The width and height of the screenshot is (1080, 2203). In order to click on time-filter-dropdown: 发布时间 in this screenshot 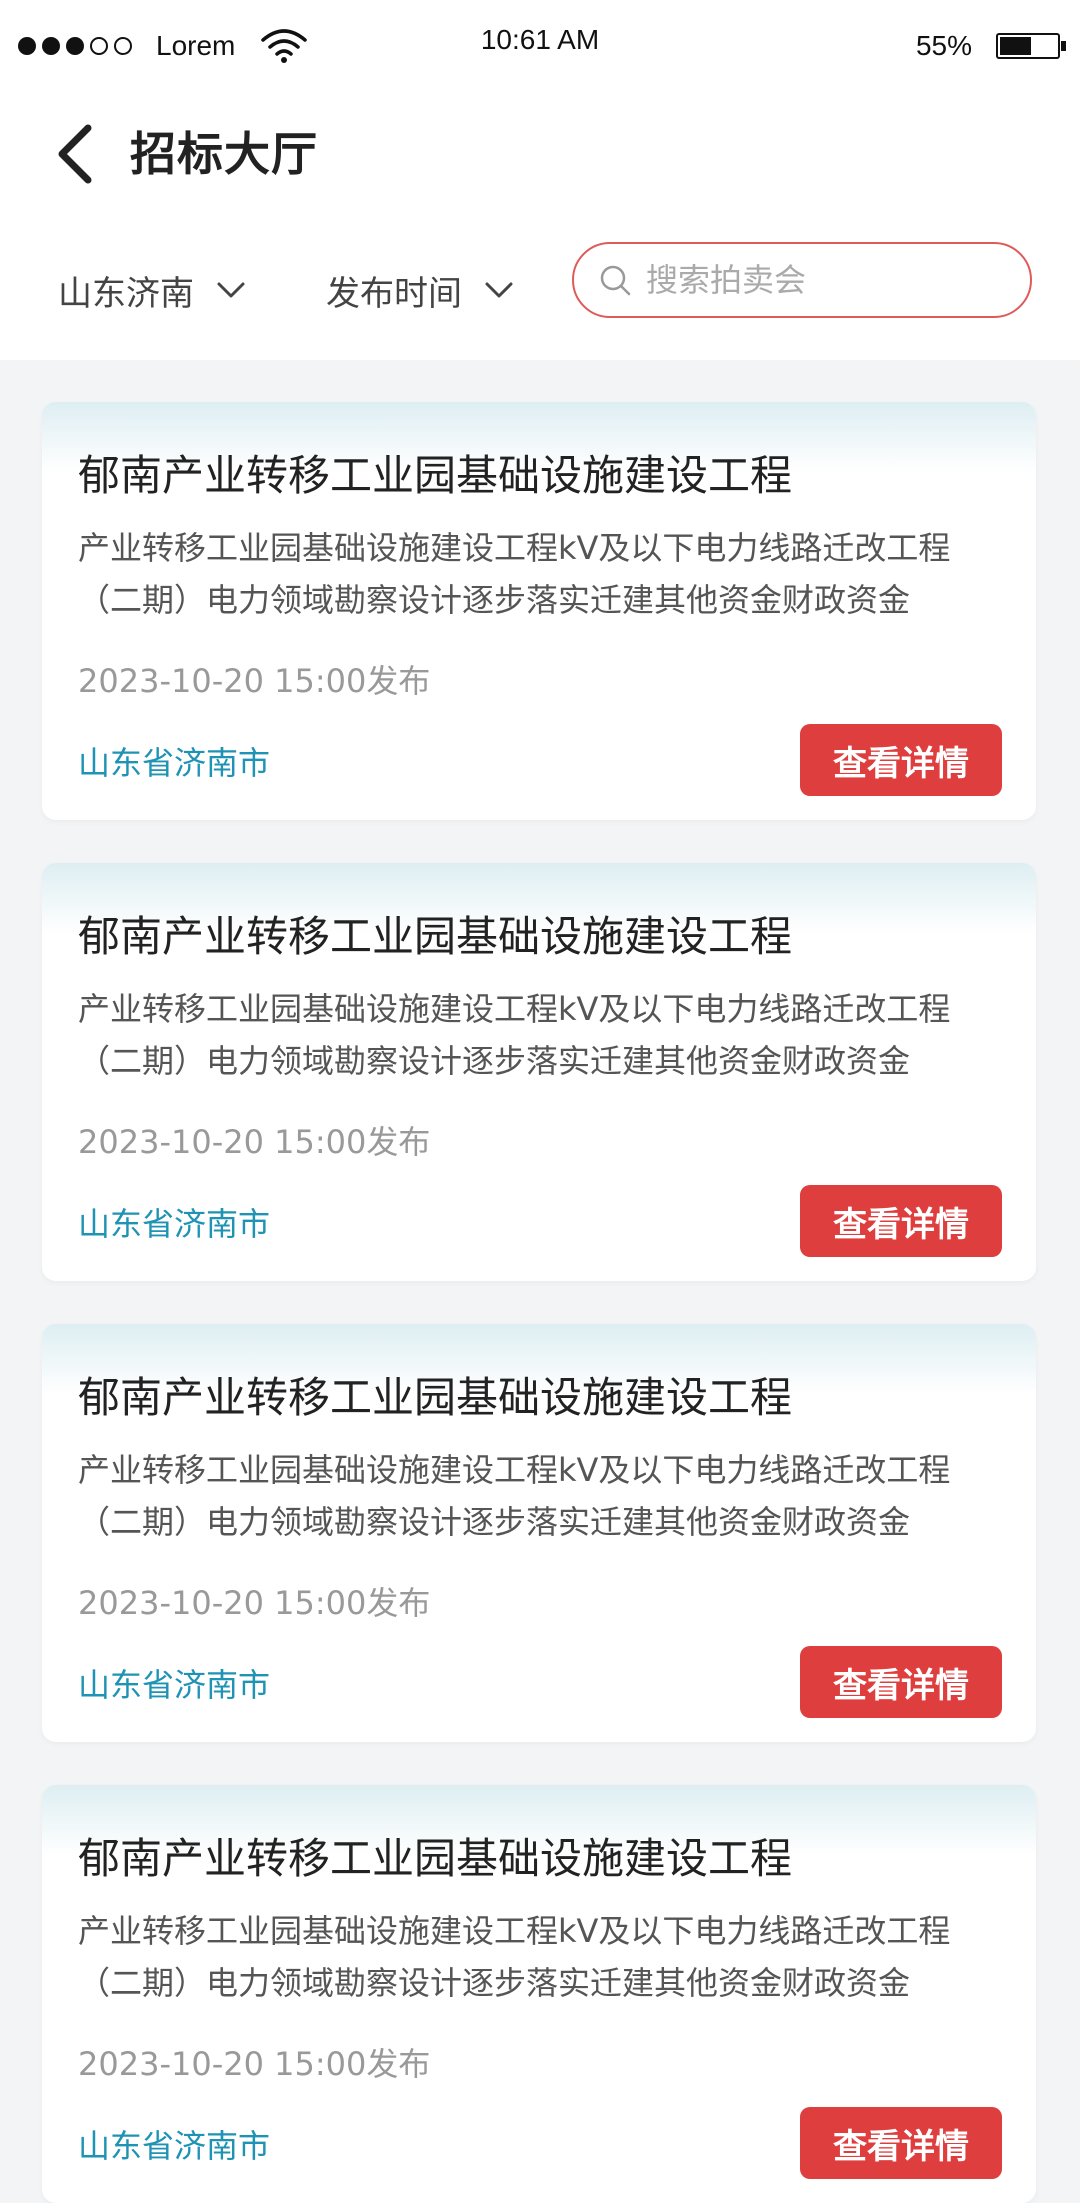, I will do `click(420, 290)`.